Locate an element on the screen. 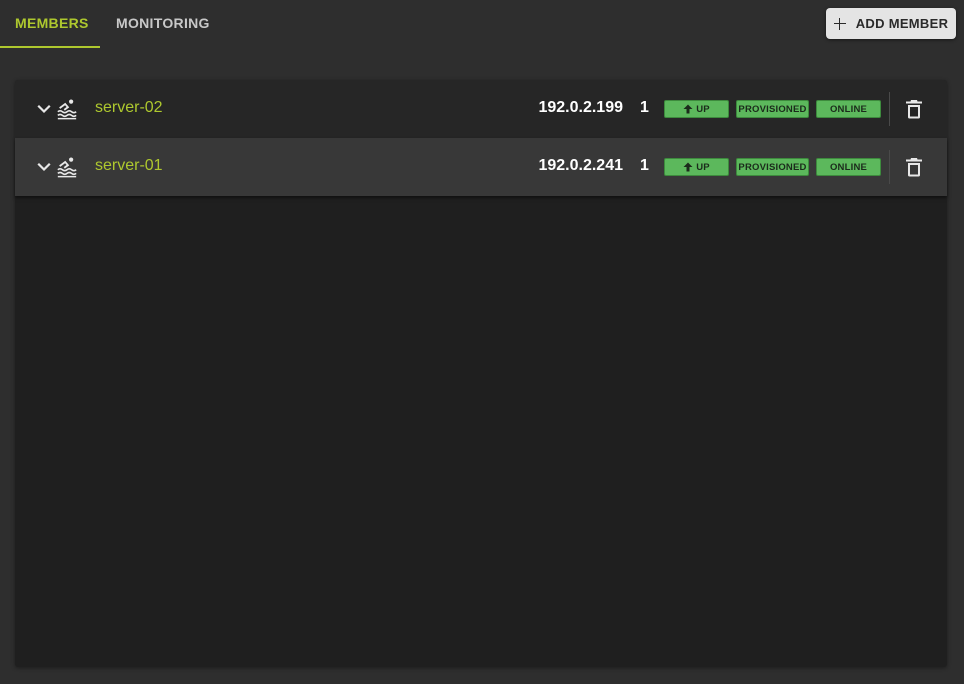 The image size is (964, 684). tab-bar: MEMBERS MONITORING is located at coordinates (113, 24).